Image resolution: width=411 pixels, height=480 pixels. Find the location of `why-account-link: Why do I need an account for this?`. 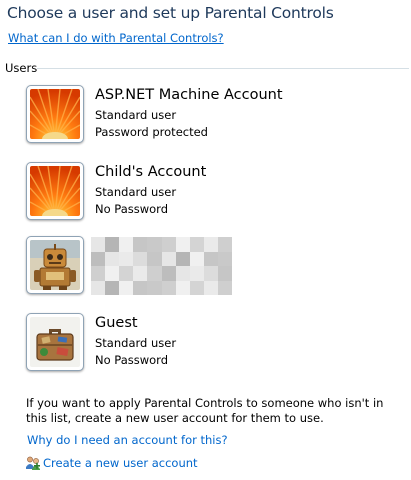

why-account-link: Why do I need an account for this? is located at coordinates (127, 440).